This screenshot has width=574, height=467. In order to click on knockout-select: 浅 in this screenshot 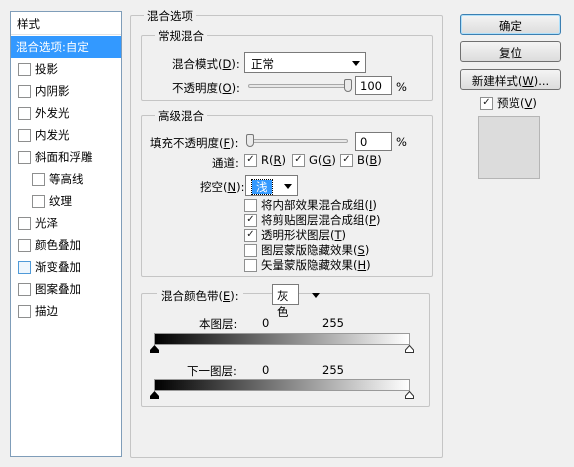, I will do `click(271, 185)`.